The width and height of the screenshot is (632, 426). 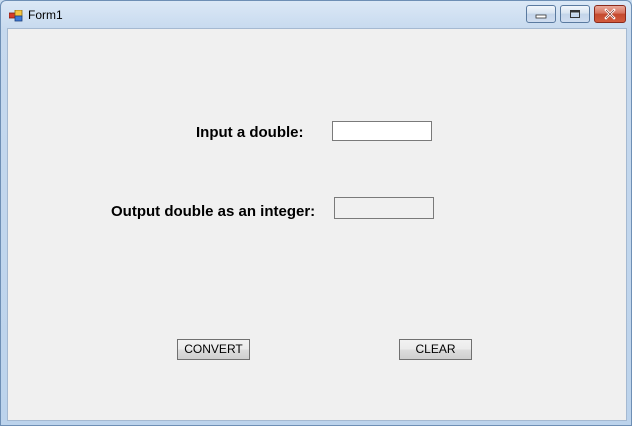 What do you see at coordinates (382, 131) in the screenshot?
I see `input-double-field` at bounding box center [382, 131].